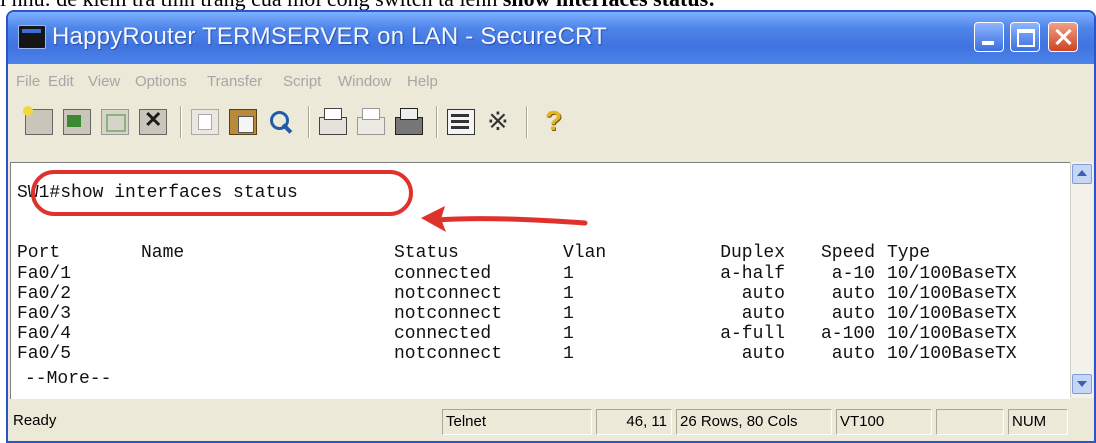 The image size is (1096, 443). What do you see at coordinates (909, 253) in the screenshot?
I see `header-type: Type` at bounding box center [909, 253].